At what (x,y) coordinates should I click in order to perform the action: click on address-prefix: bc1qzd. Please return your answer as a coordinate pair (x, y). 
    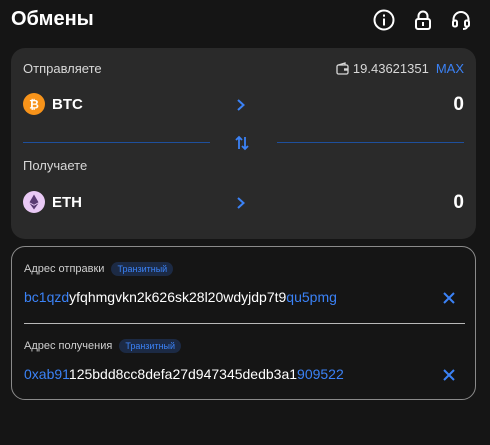
    Looking at the image, I should click on (47, 297).